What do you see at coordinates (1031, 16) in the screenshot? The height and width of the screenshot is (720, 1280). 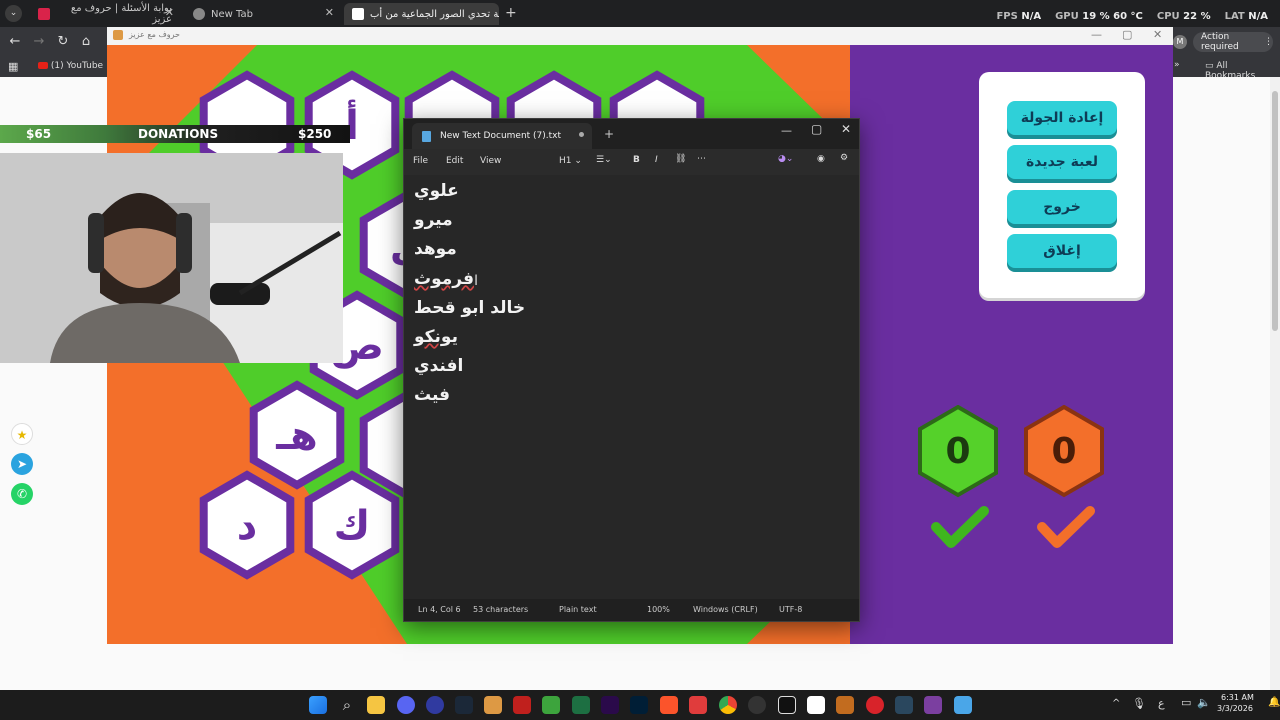 I see `fps-value: N/A` at bounding box center [1031, 16].